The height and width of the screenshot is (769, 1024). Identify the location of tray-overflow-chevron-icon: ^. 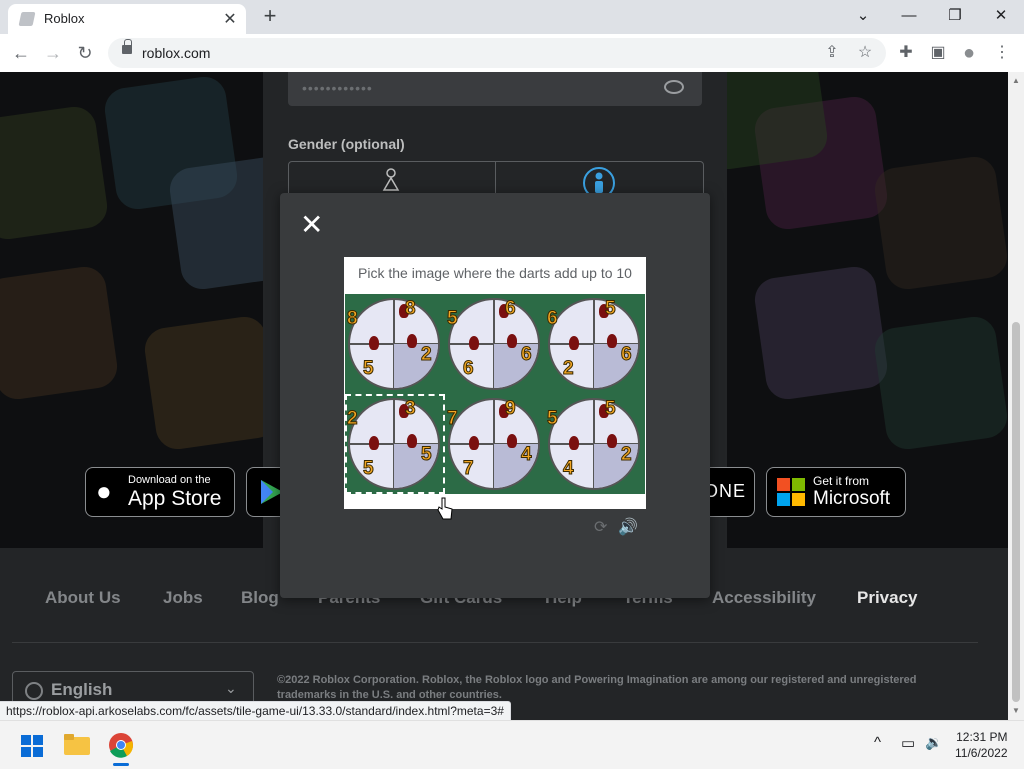
(877, 742).